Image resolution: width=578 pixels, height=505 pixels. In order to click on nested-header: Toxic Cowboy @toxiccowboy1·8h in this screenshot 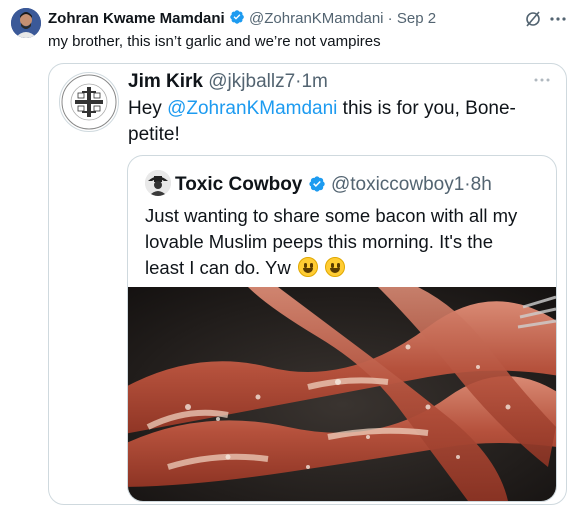, I will do `click(333, 184)`.